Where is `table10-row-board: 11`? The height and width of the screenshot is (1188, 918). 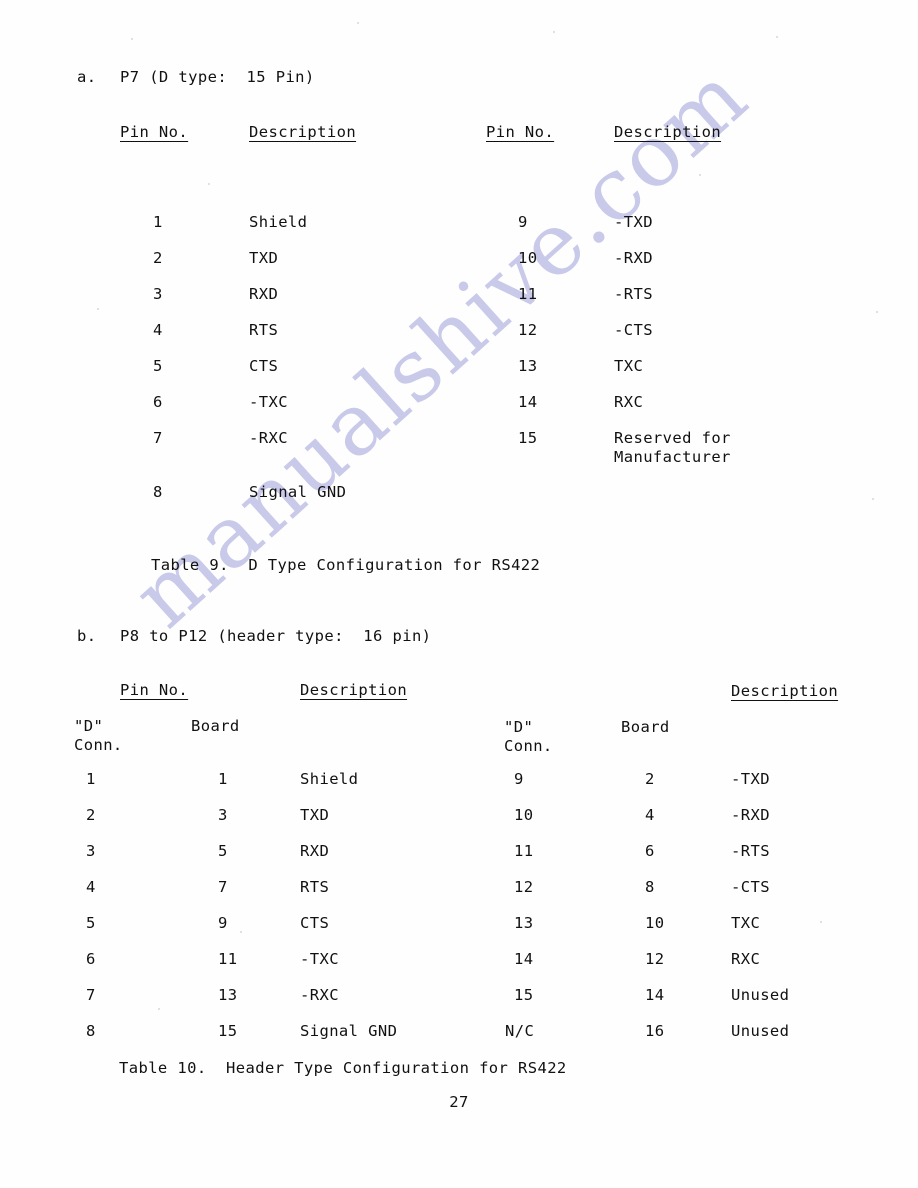 table10-row-board: 11 is located at coordinates (228, 959).